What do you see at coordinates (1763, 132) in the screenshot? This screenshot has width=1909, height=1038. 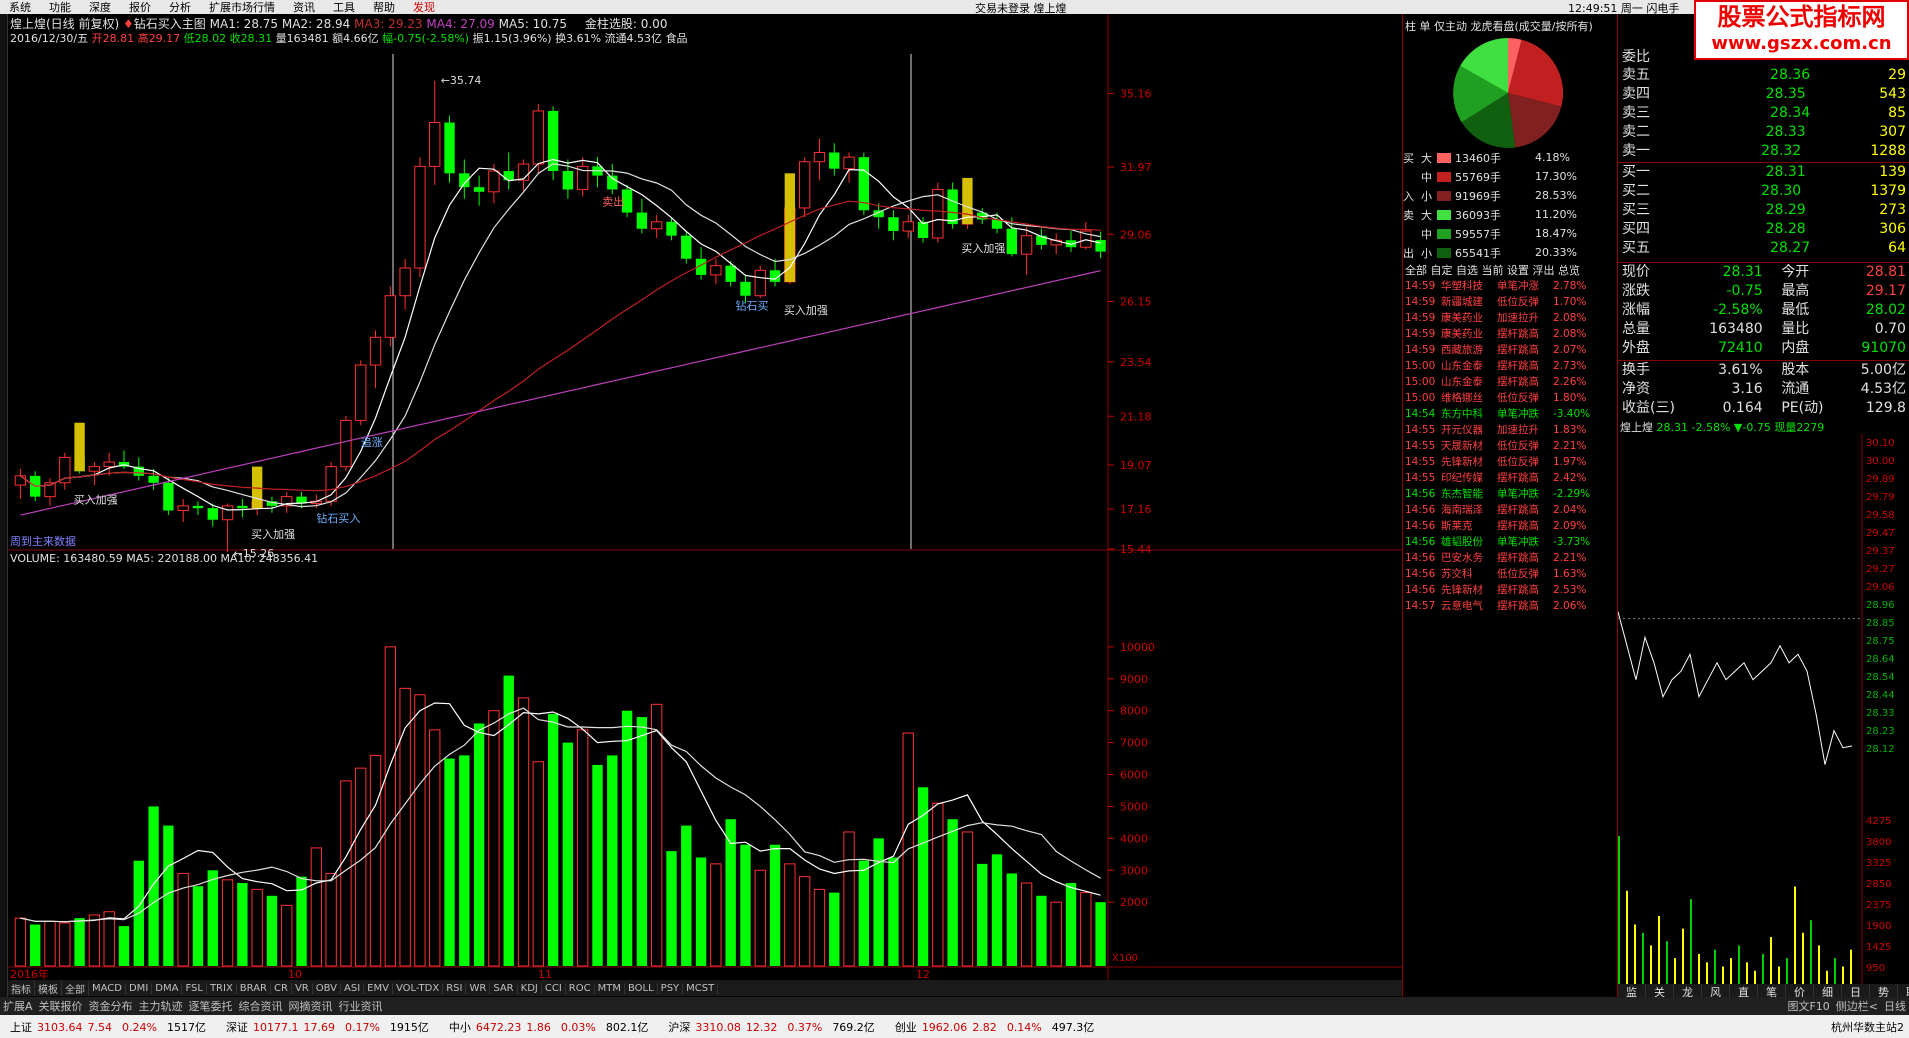 I see `order-row: 卖二 28.33 307` at bounding box center [1763, 132].